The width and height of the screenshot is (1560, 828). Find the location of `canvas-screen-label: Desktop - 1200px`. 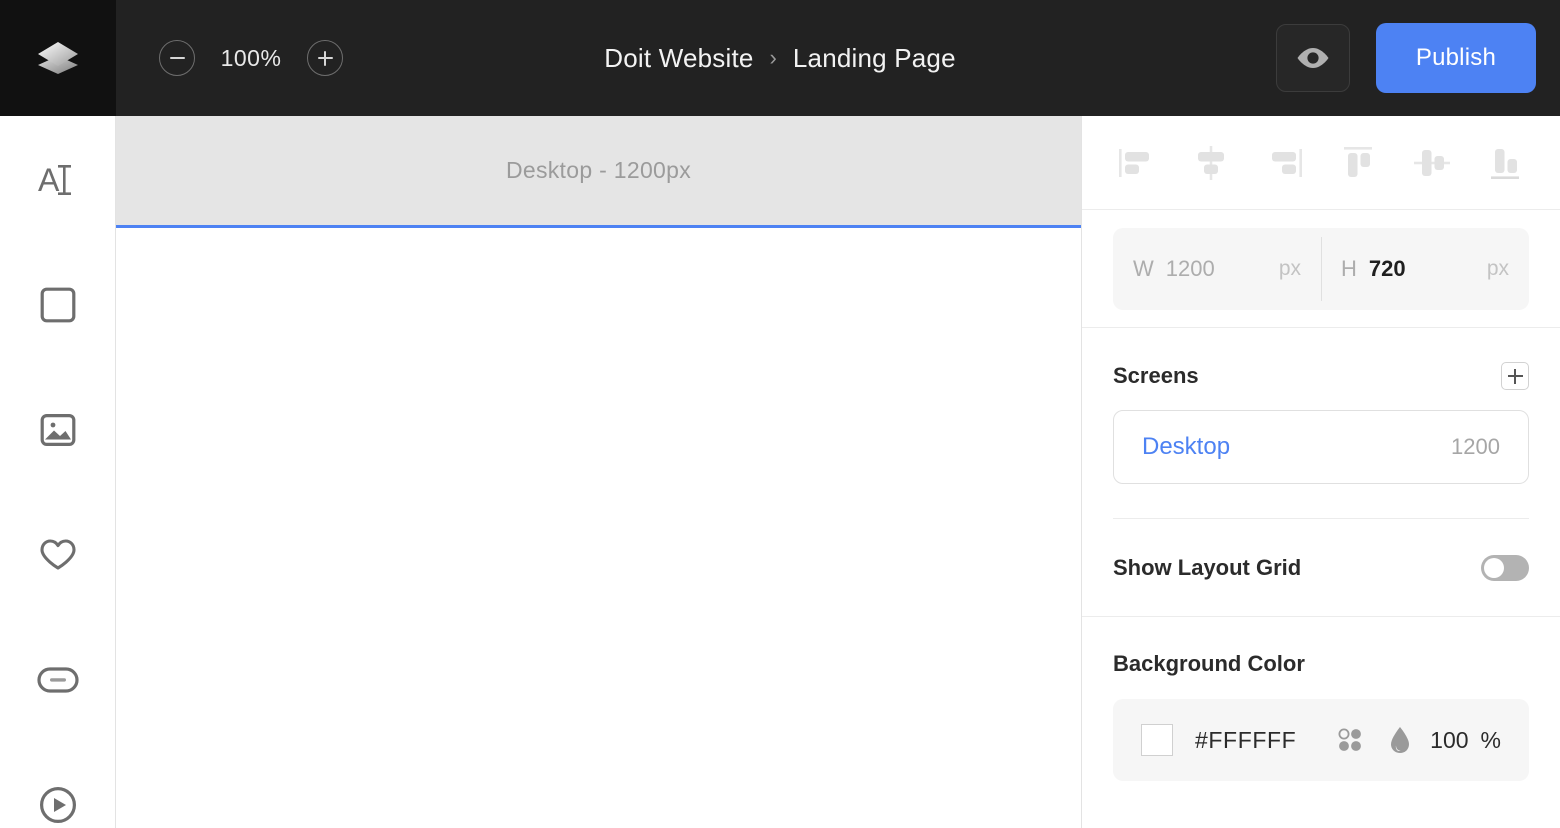

canvas-screen-label: Desktop - 1200px is located at coordinates (598, 170).